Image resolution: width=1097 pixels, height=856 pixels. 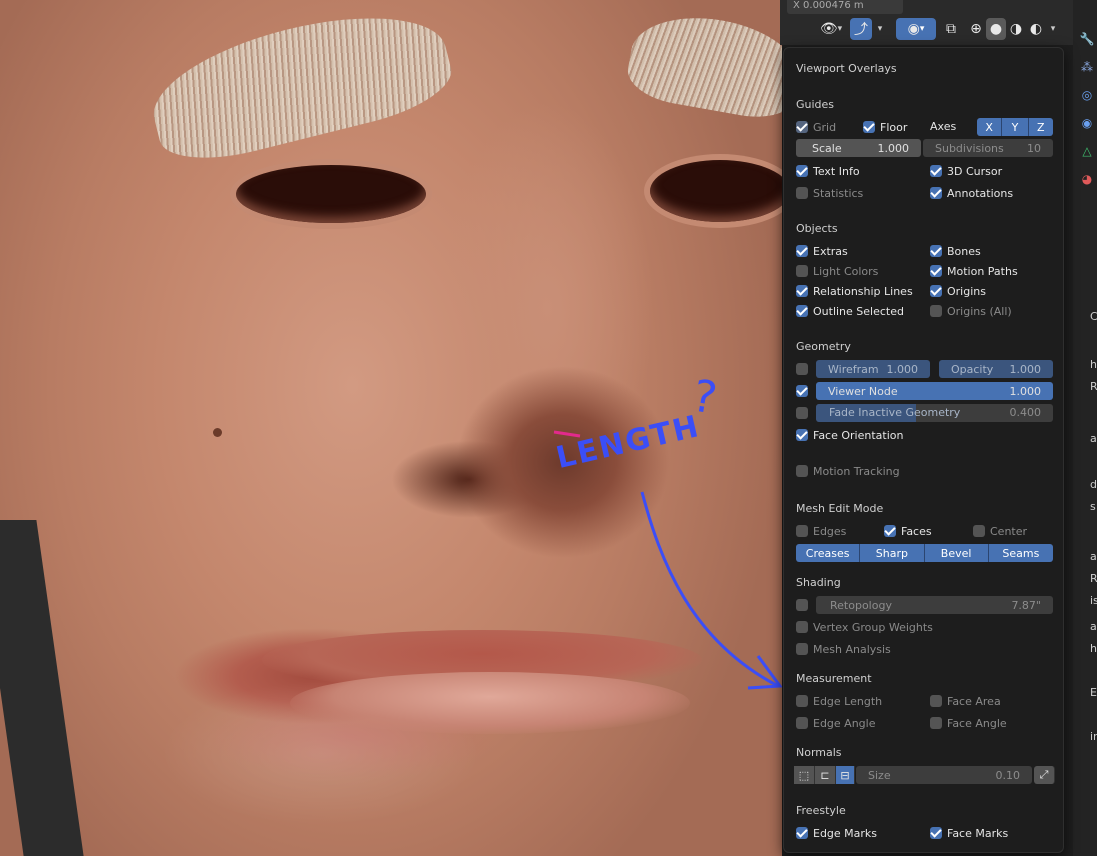 I want to click on solid-shading-icon: ●, so click(x=996, y=29).